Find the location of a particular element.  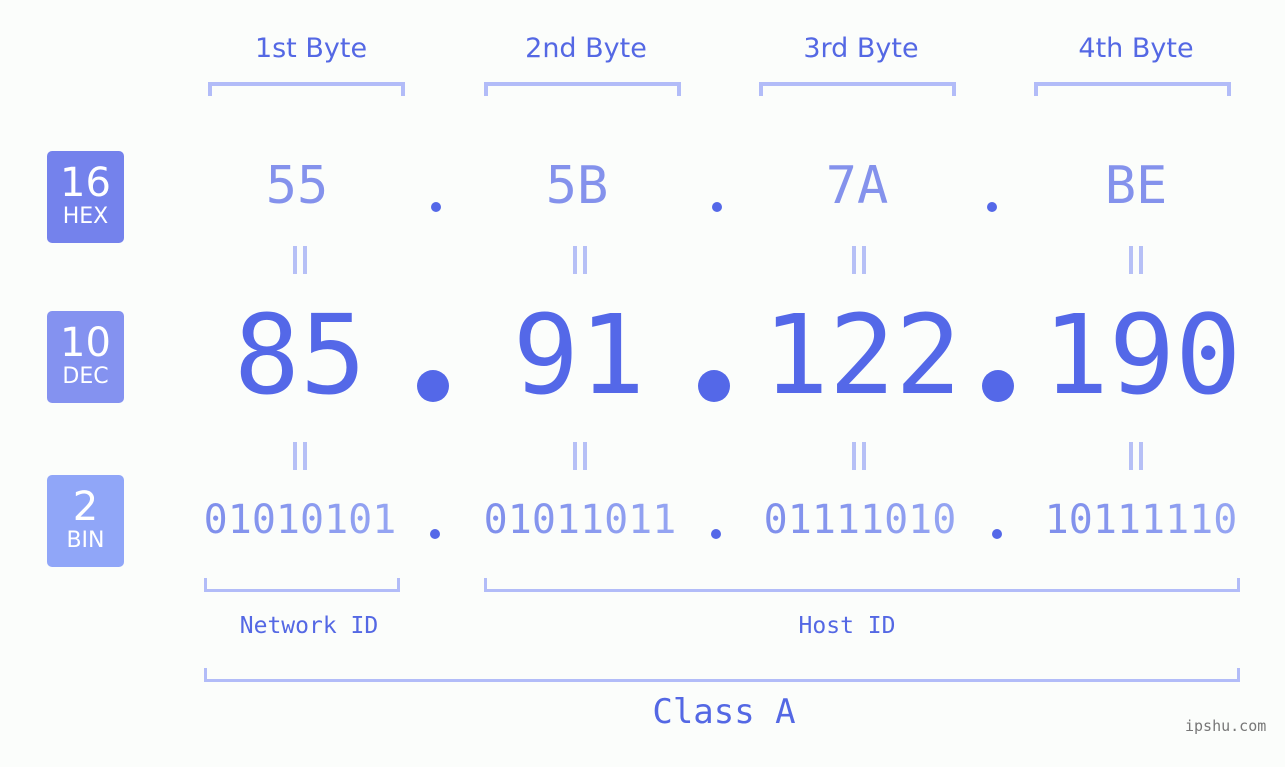

network-id-bracket is located at coordinates (302, 585).